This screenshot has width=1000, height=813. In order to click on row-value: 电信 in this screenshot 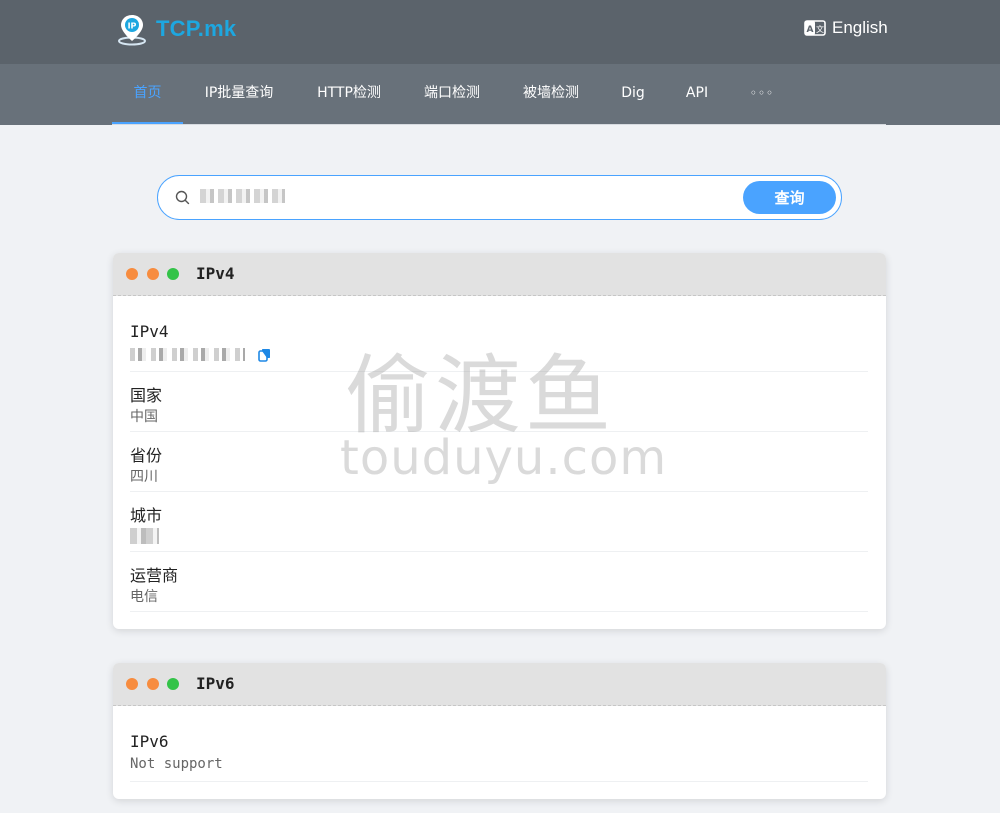, I will do `click(144, 597)`.